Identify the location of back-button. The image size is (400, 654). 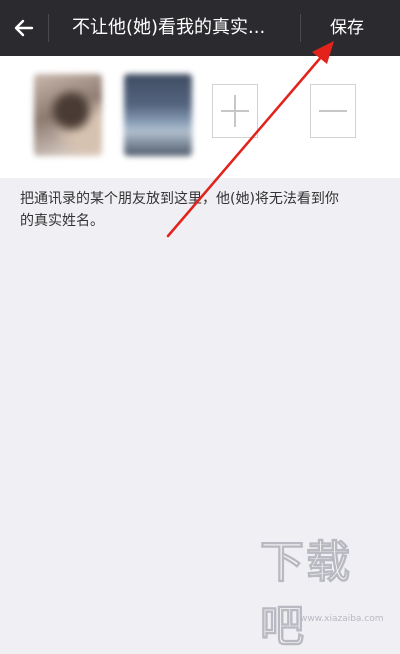
(24, 28).